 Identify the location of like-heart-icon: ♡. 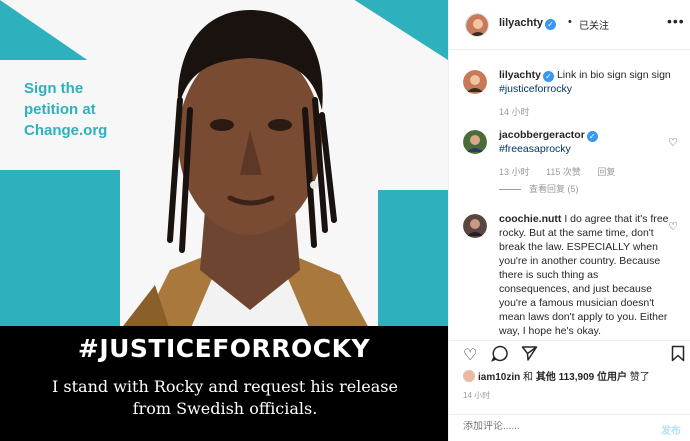
(470, 355).